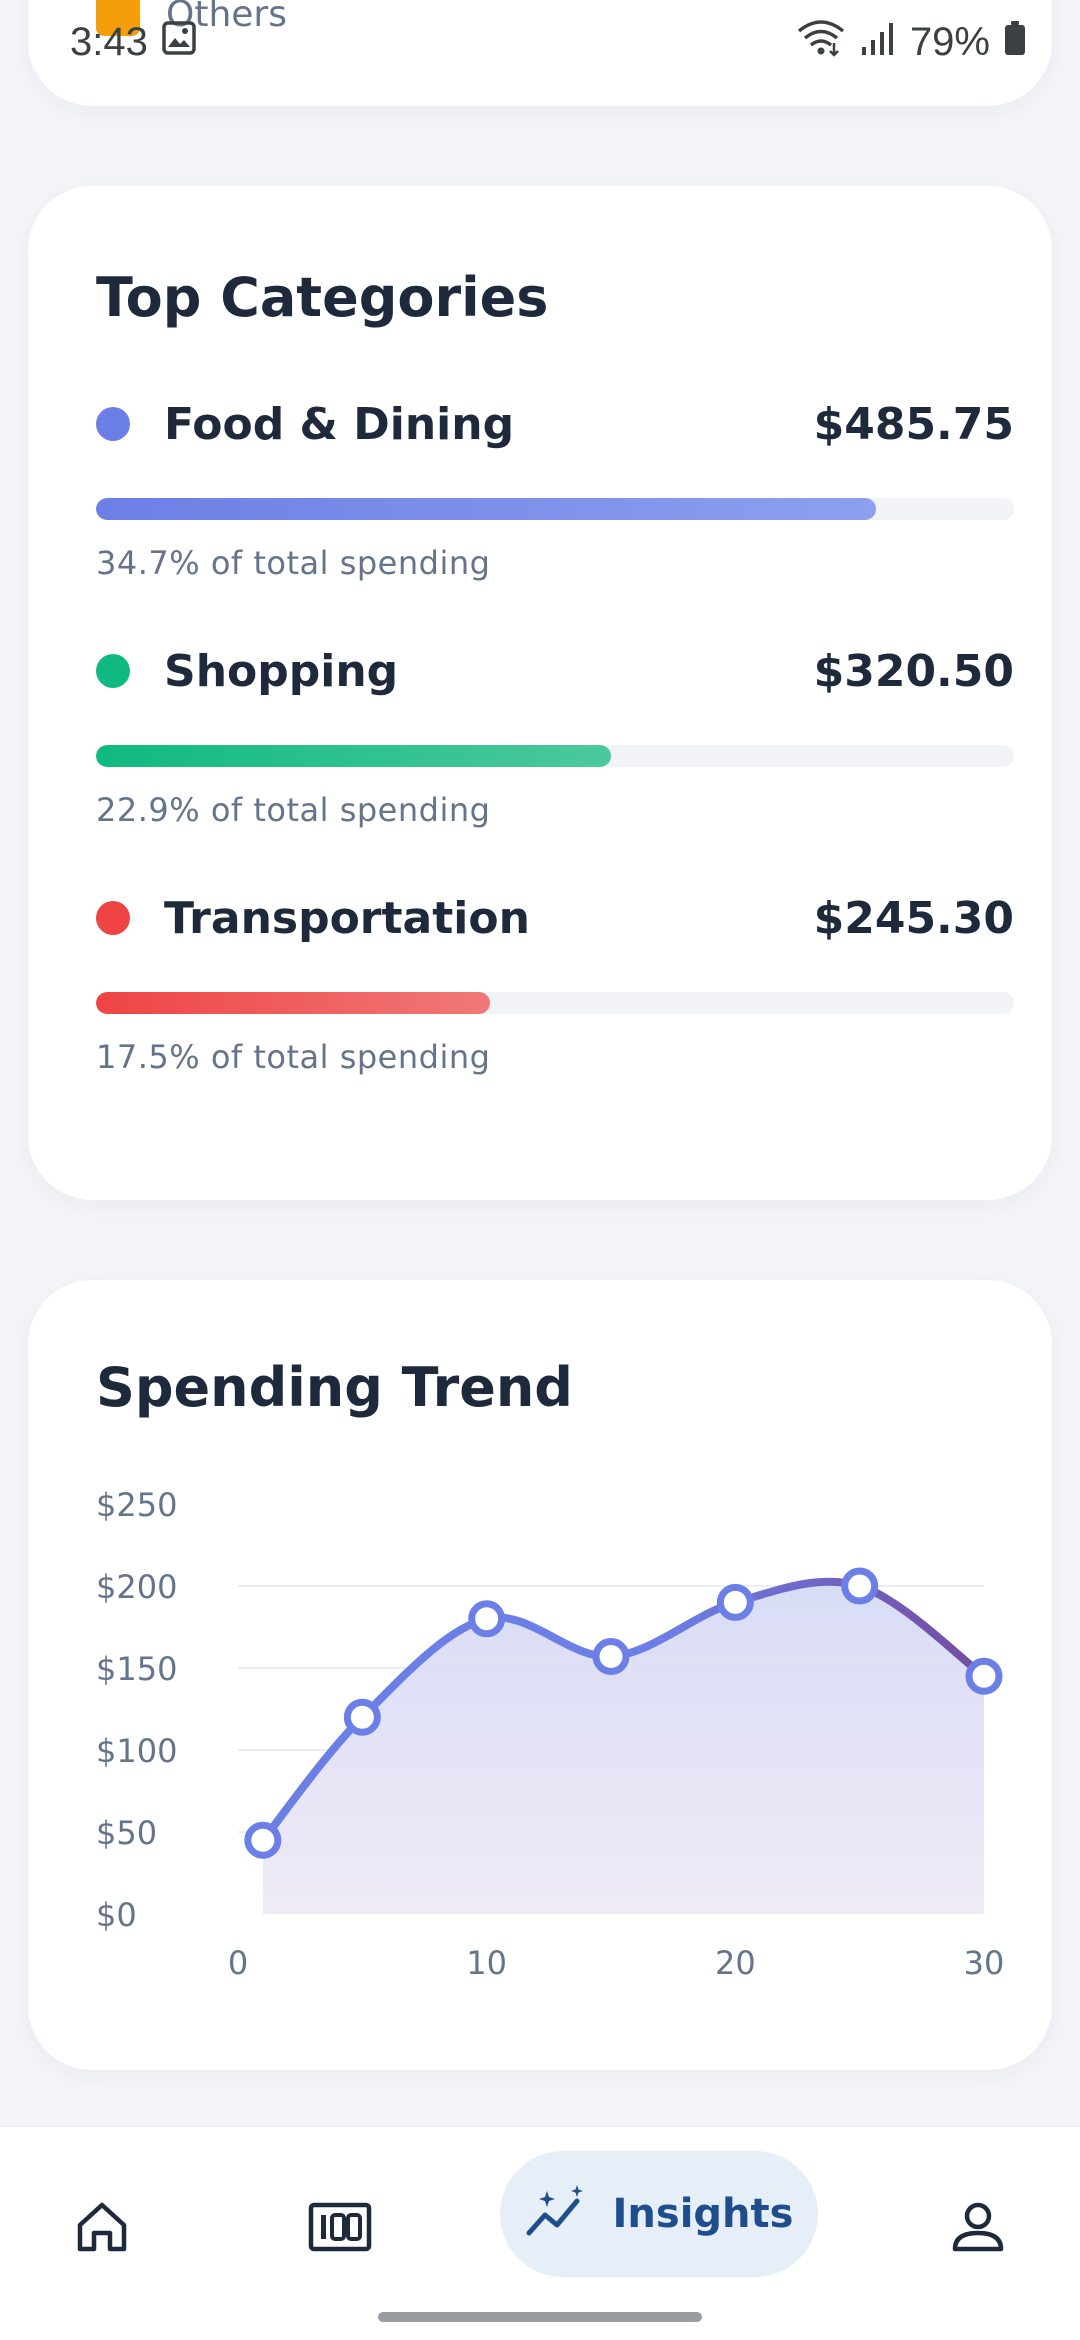  I want to click on chart-ytick-label: $150, so click(136, 1669).